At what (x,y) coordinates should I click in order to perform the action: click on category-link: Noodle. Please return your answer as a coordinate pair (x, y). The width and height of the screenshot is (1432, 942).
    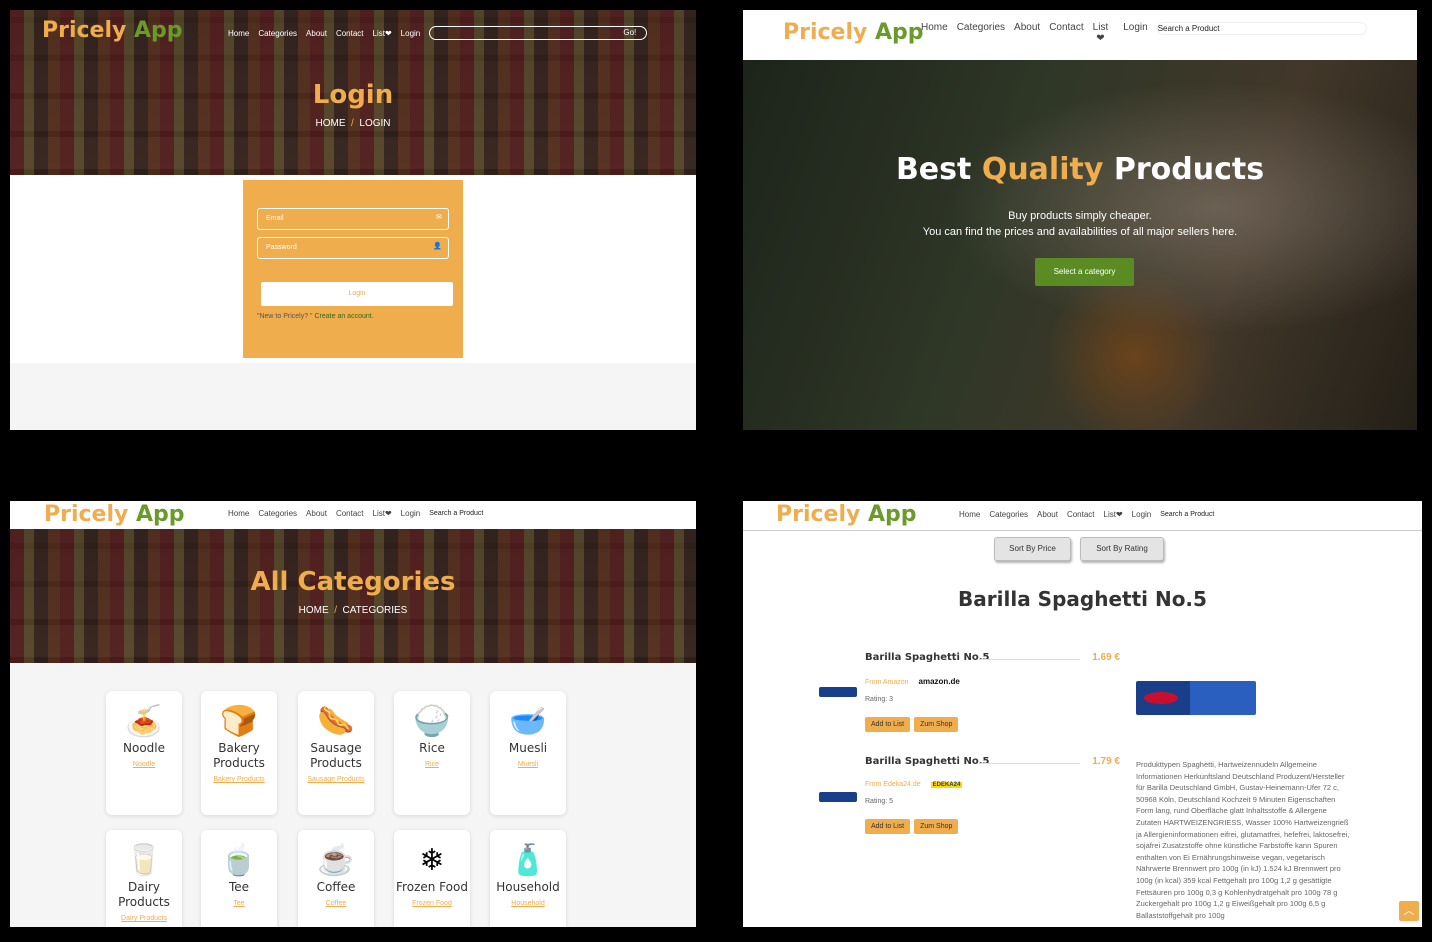
    Looking at the image, I should click on (144, 764).